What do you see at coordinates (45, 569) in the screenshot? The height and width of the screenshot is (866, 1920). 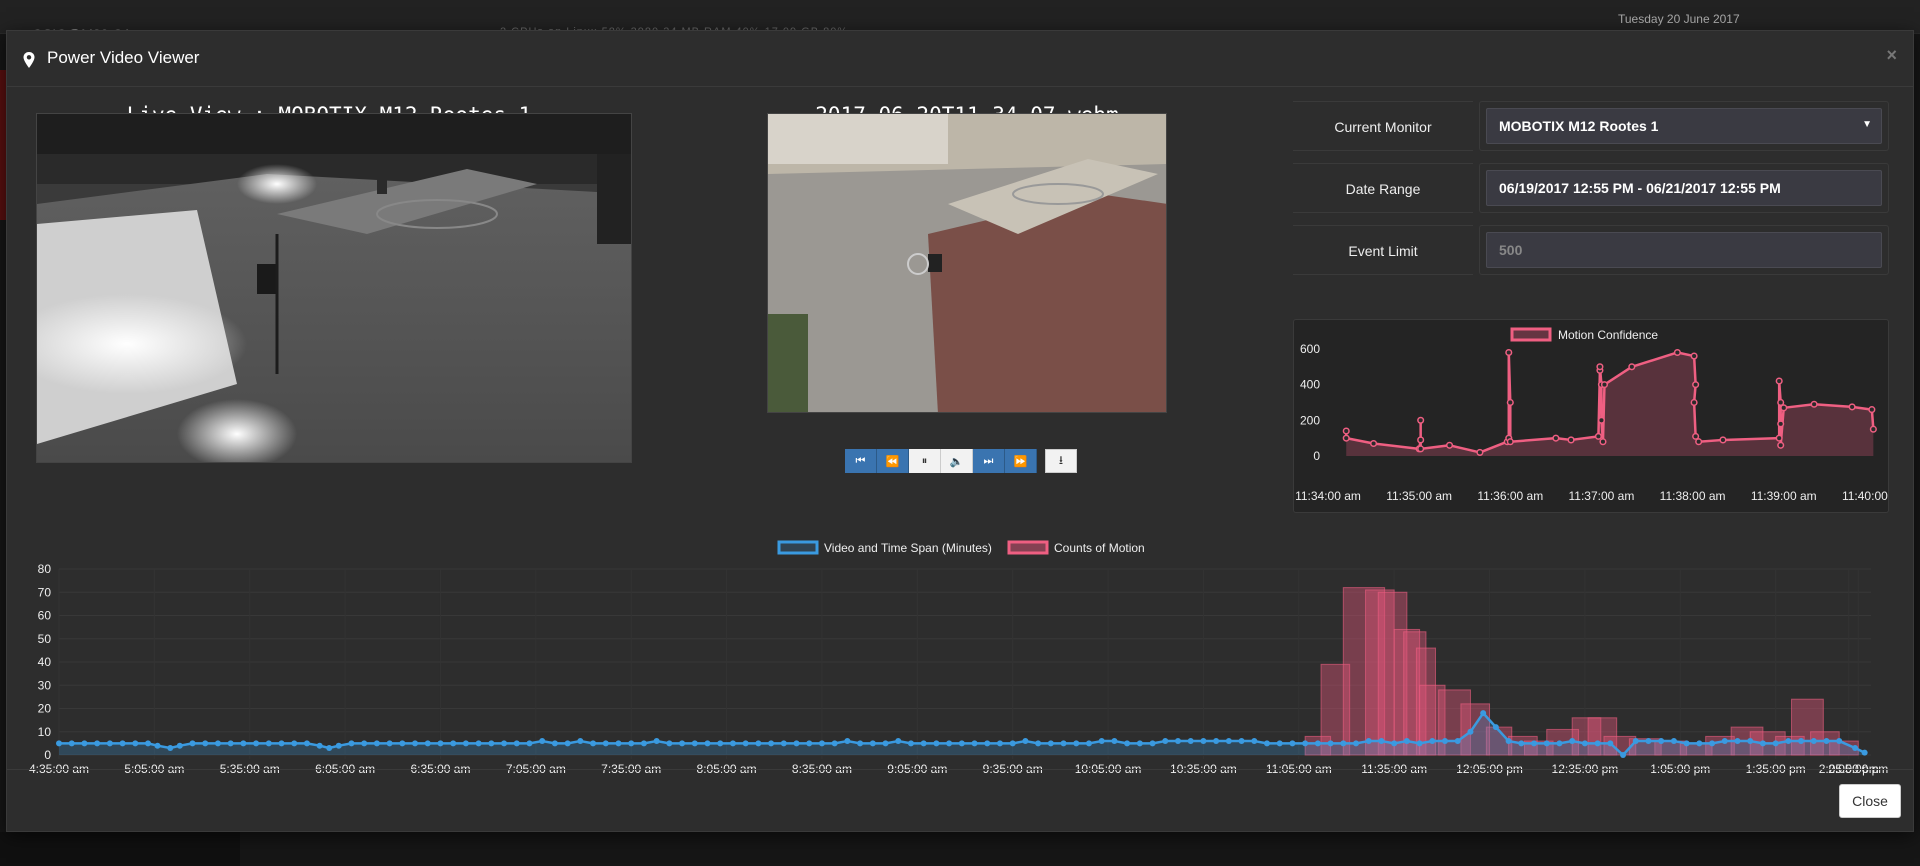 I see `y-tick-label: 80` at bounding box center [45, 569].